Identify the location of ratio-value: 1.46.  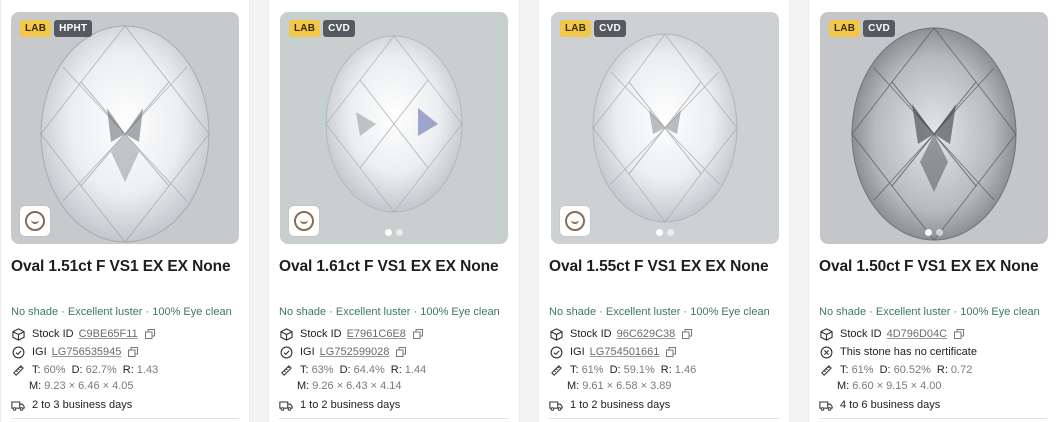
(685, 370).